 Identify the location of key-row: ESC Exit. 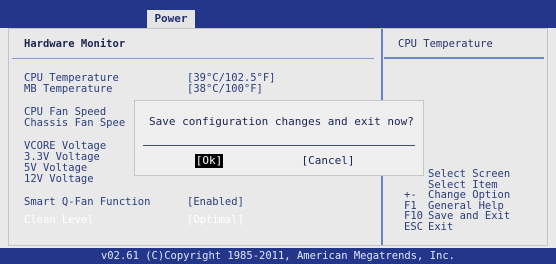
(457, 226).